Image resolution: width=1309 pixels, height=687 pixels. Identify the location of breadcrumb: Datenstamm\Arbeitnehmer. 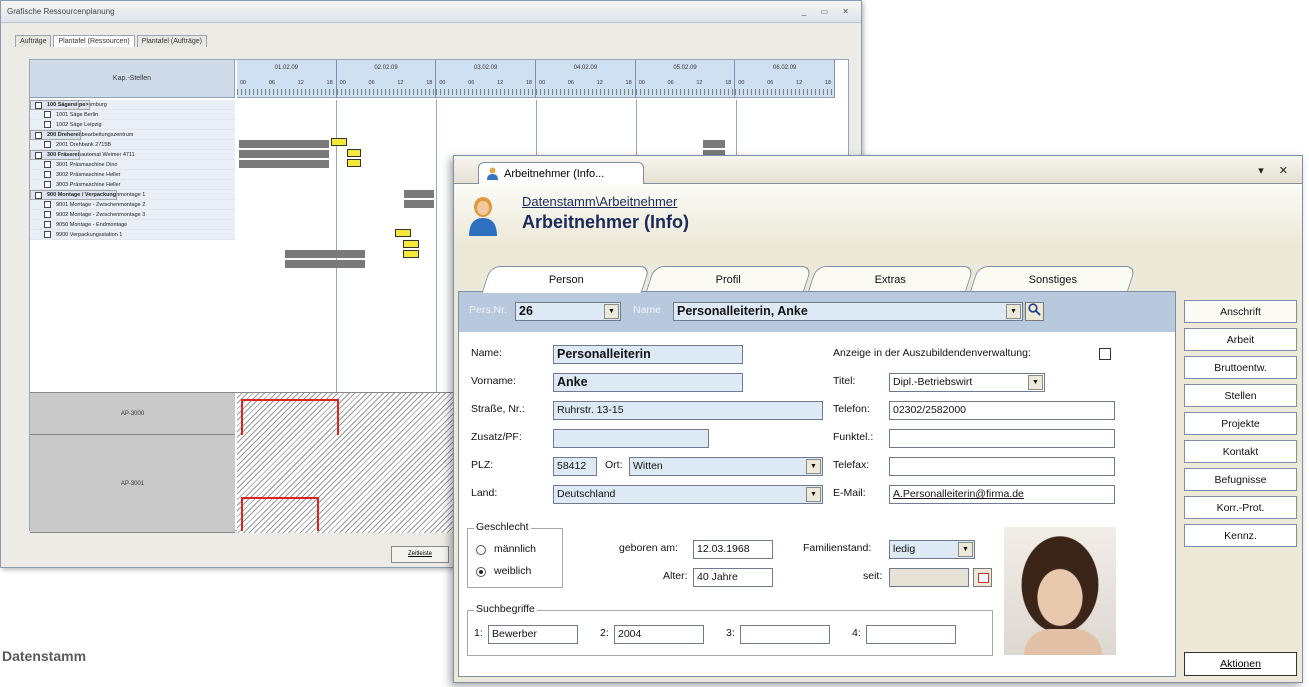
(599, 201).